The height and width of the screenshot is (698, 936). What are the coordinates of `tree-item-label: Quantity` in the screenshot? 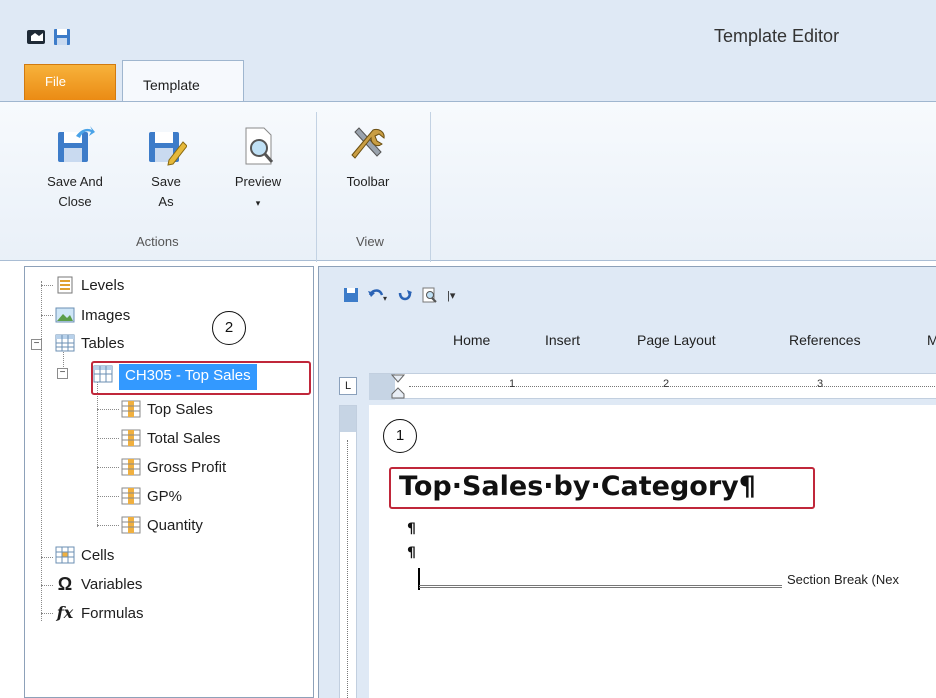 It's located at (175, 525).